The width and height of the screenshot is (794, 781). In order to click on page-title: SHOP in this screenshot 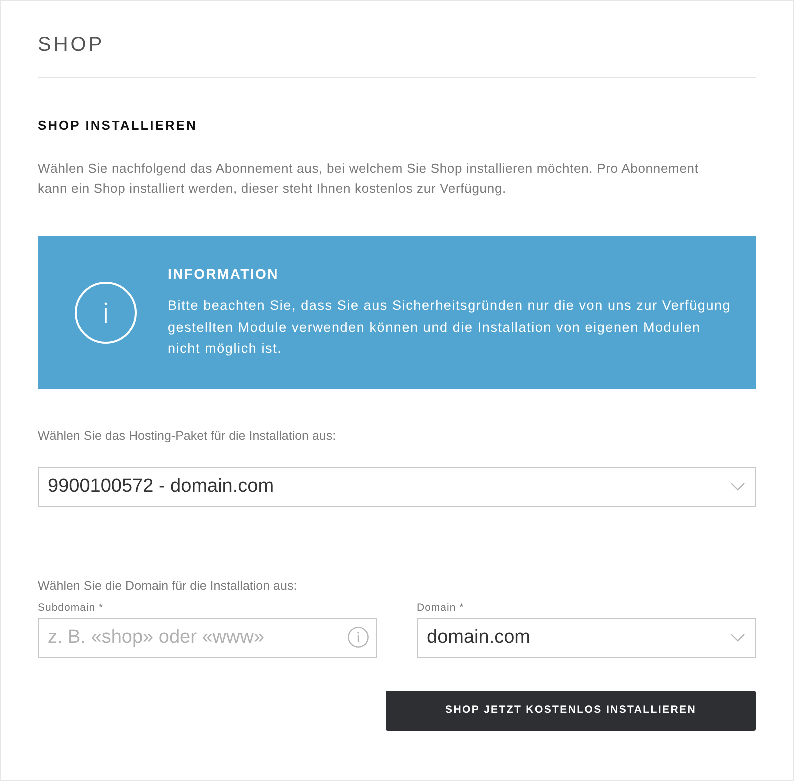, I will do `click(72, 45)`.